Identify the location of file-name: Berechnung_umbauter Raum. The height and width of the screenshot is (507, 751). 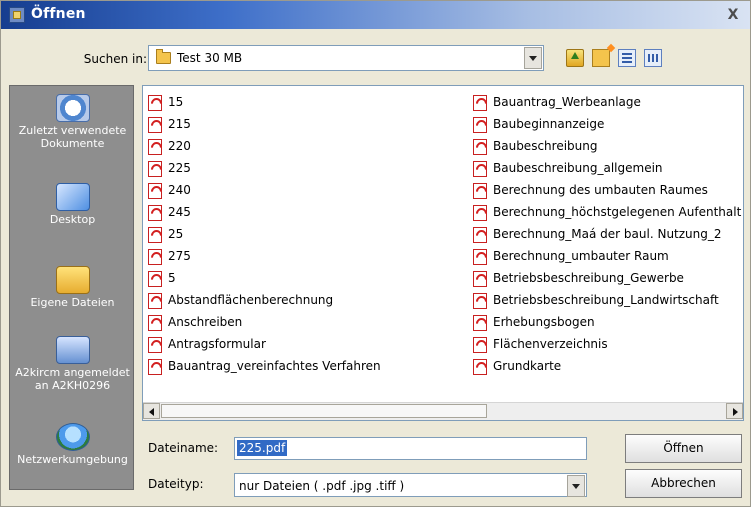
(581, 256).